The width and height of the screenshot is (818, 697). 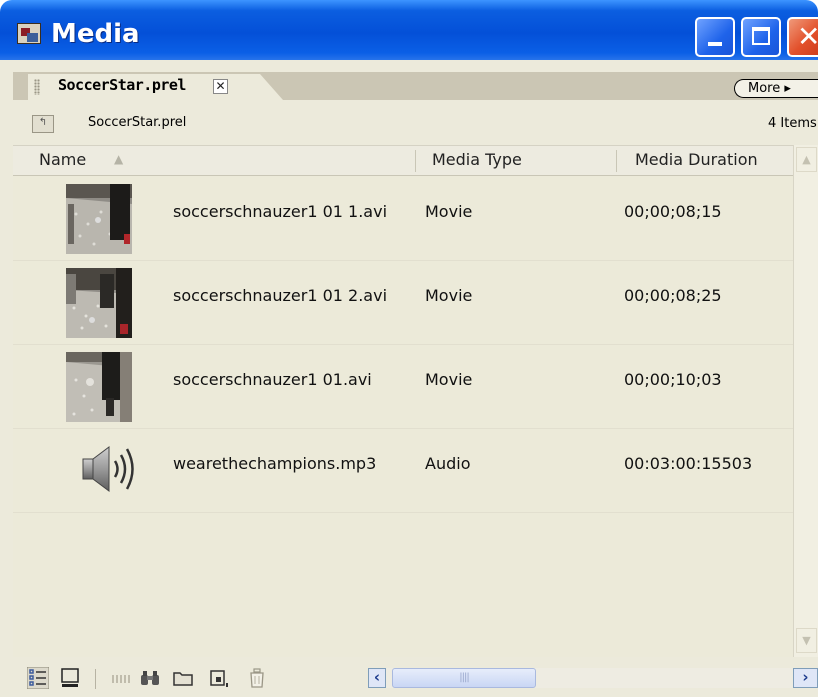 What do you see at coordinates (62, 159) in the screenshot?
I see `column-header-name: Name` at bounding box center [62, 159].